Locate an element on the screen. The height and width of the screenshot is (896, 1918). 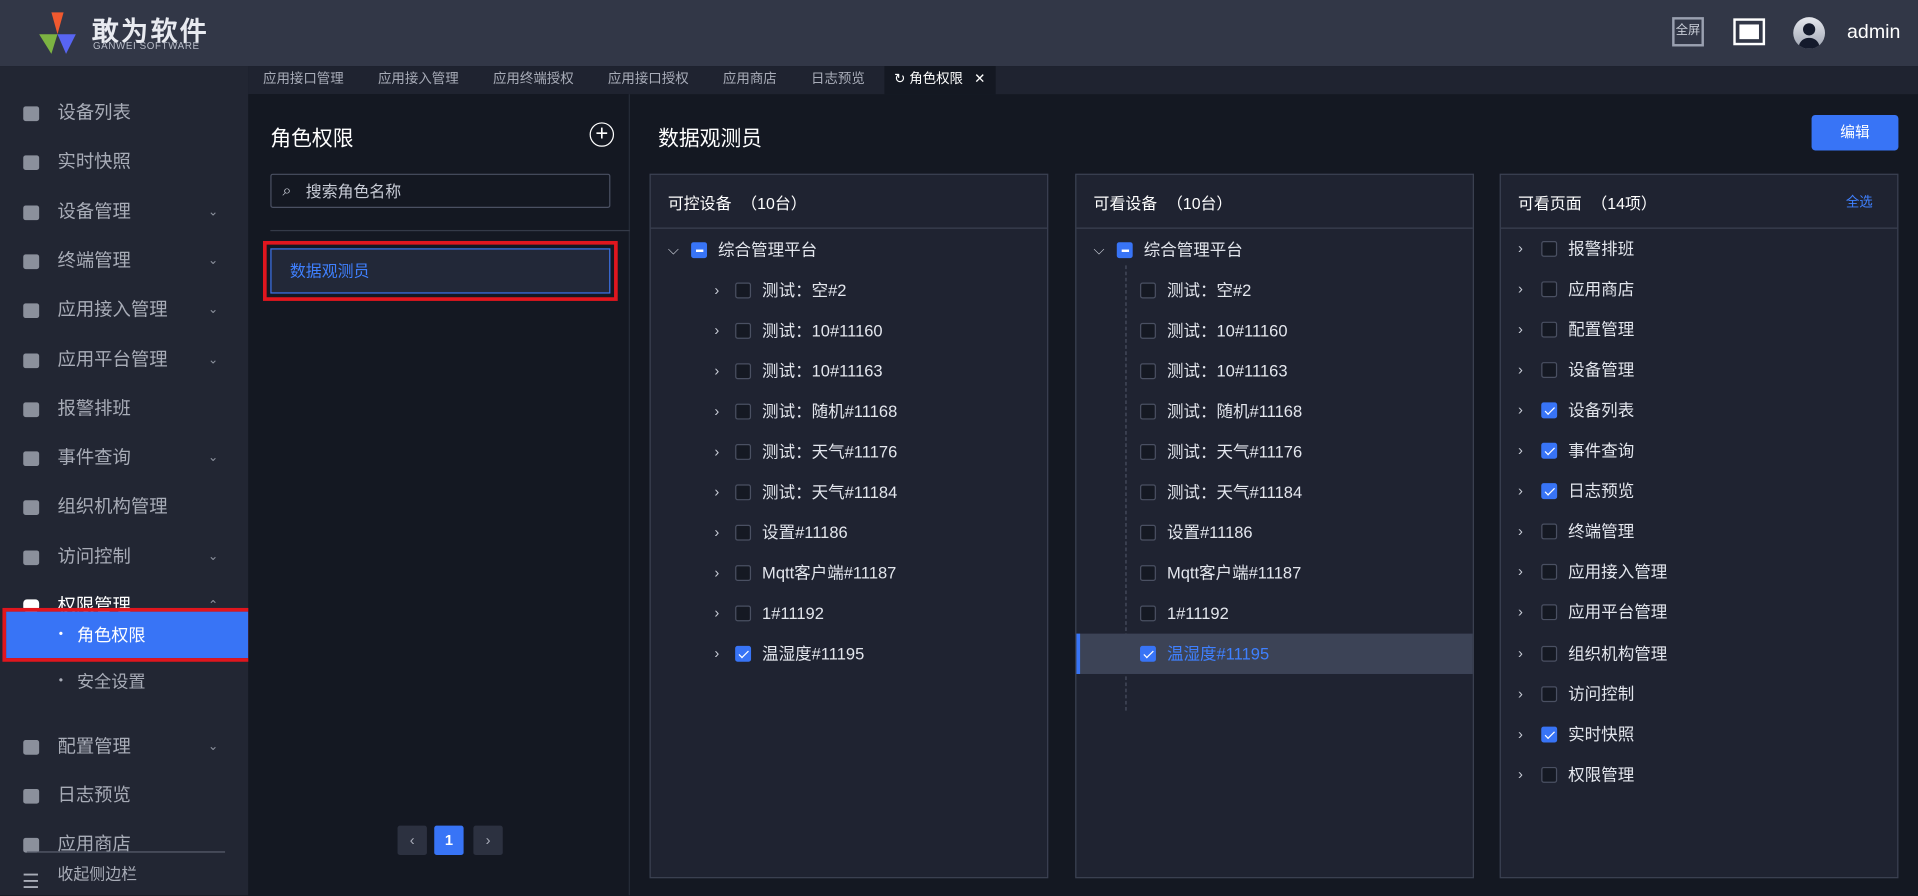
avatar is located at coordinates (1809, 33).